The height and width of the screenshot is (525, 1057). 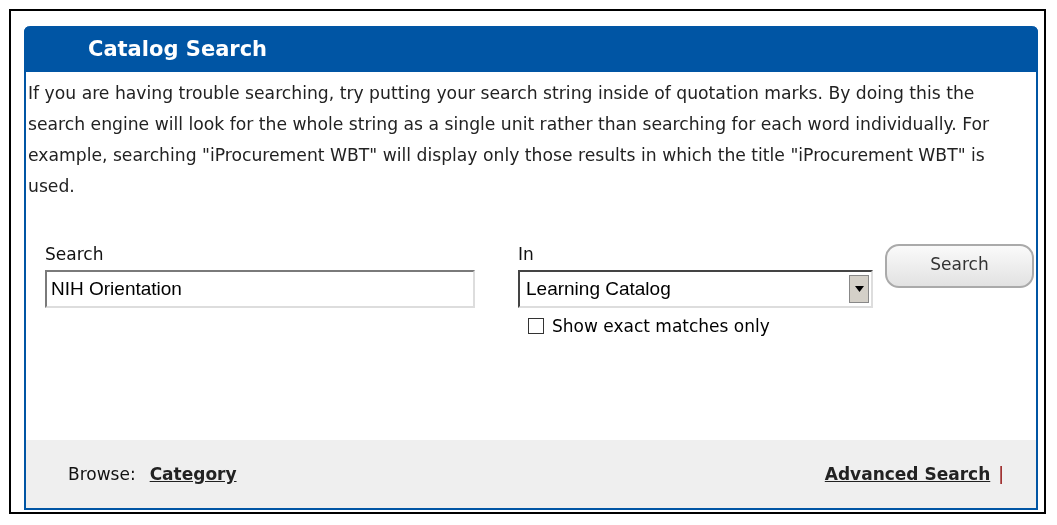 What do you see at coordinates (193, 474) in the screenshot?
I see `category-link: Category` at bounding box center [193, 474].